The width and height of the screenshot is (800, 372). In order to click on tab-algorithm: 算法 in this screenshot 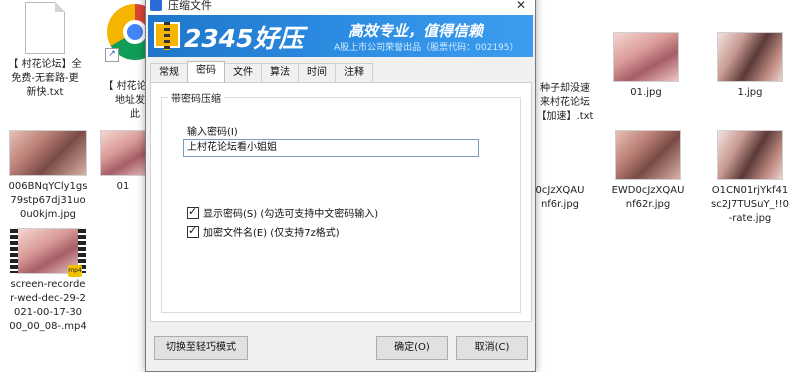, I will do `click(280, 72)`.